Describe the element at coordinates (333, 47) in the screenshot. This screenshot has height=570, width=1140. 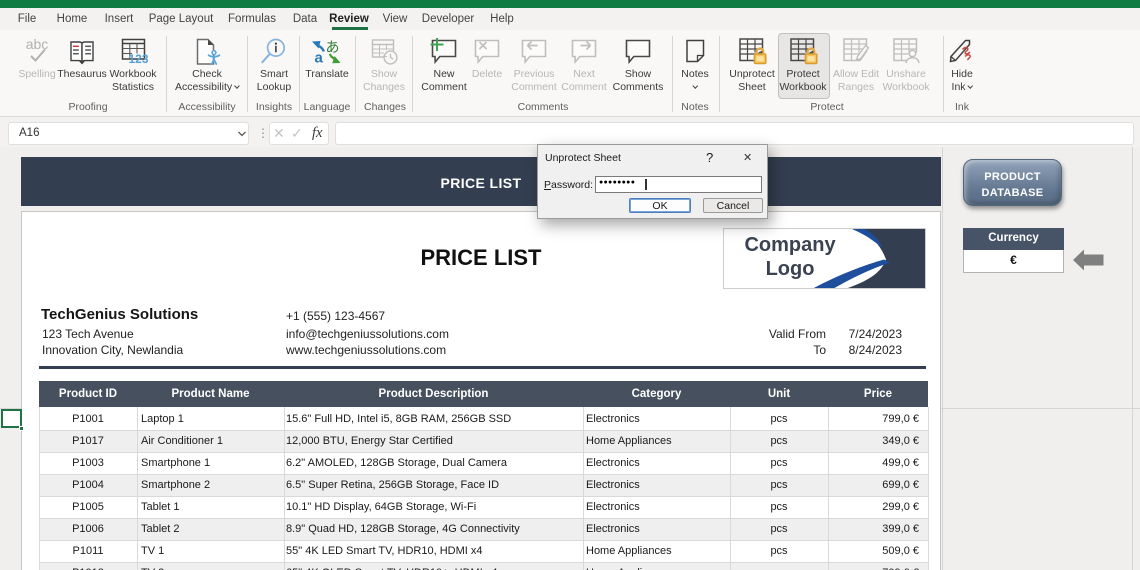
I see `svg-text: あ` at that location.